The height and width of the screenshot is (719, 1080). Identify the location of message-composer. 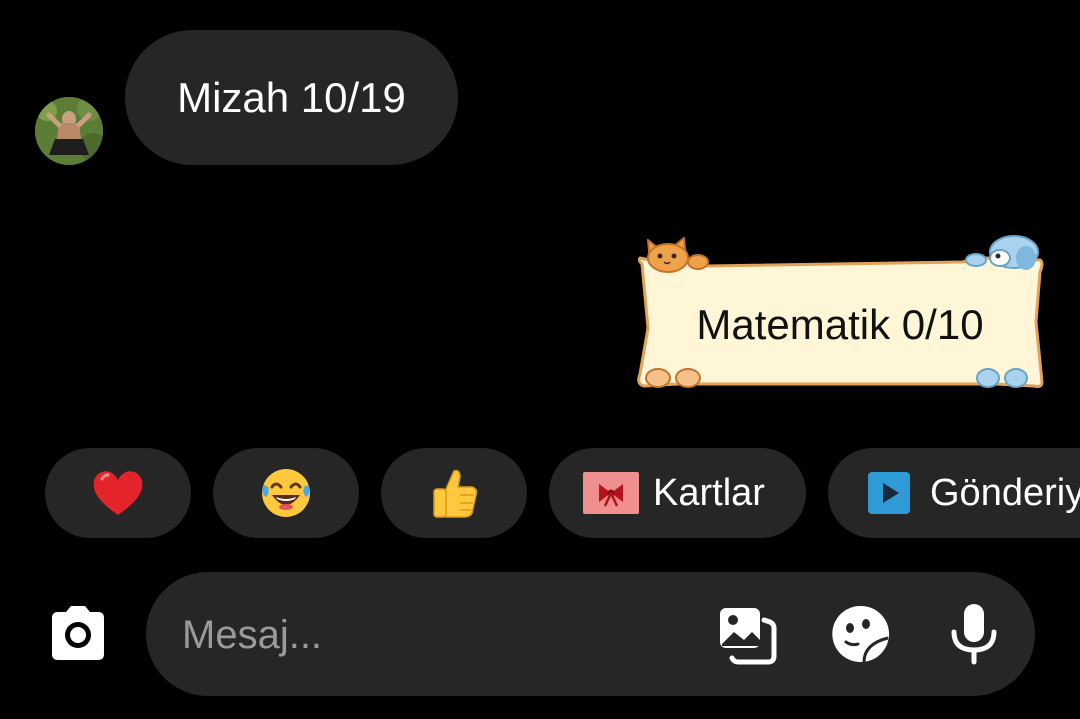
(590, 635).